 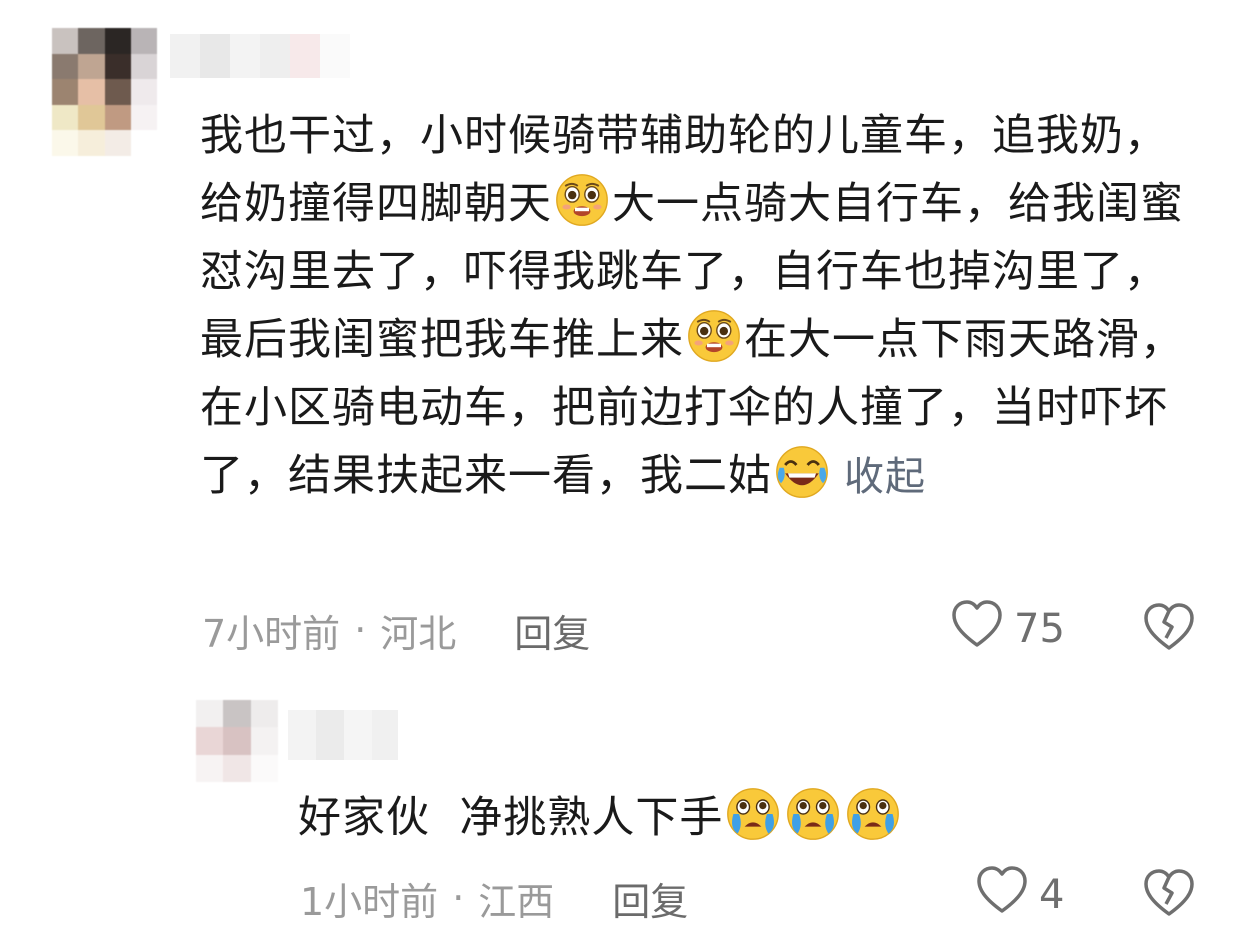 What do you see at coordinates (1007, 629) in the screenshot?
I see `like-button: 75` at bounding box center [1007, 629].